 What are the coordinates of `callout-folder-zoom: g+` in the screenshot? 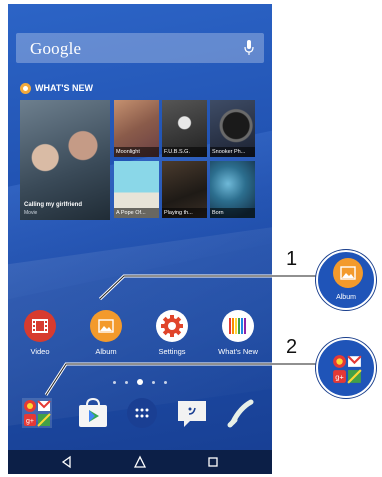 It's located at (346, 368).